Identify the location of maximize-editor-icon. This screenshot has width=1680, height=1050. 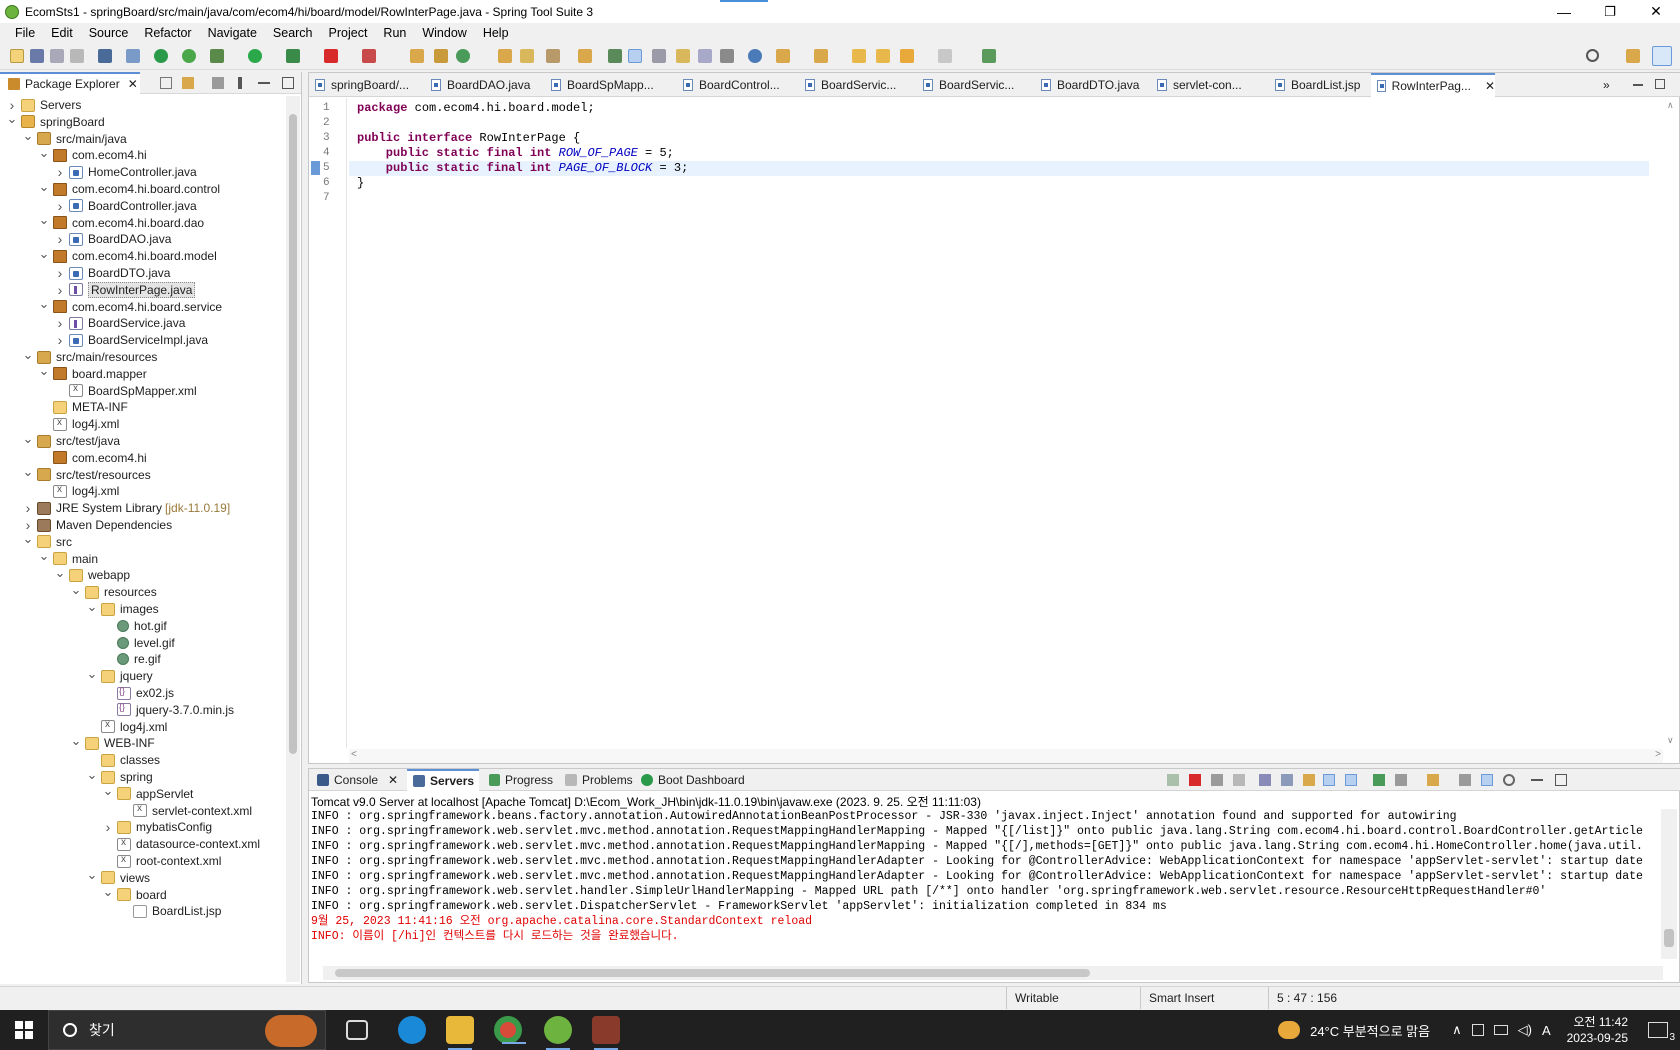
(1660, 84).